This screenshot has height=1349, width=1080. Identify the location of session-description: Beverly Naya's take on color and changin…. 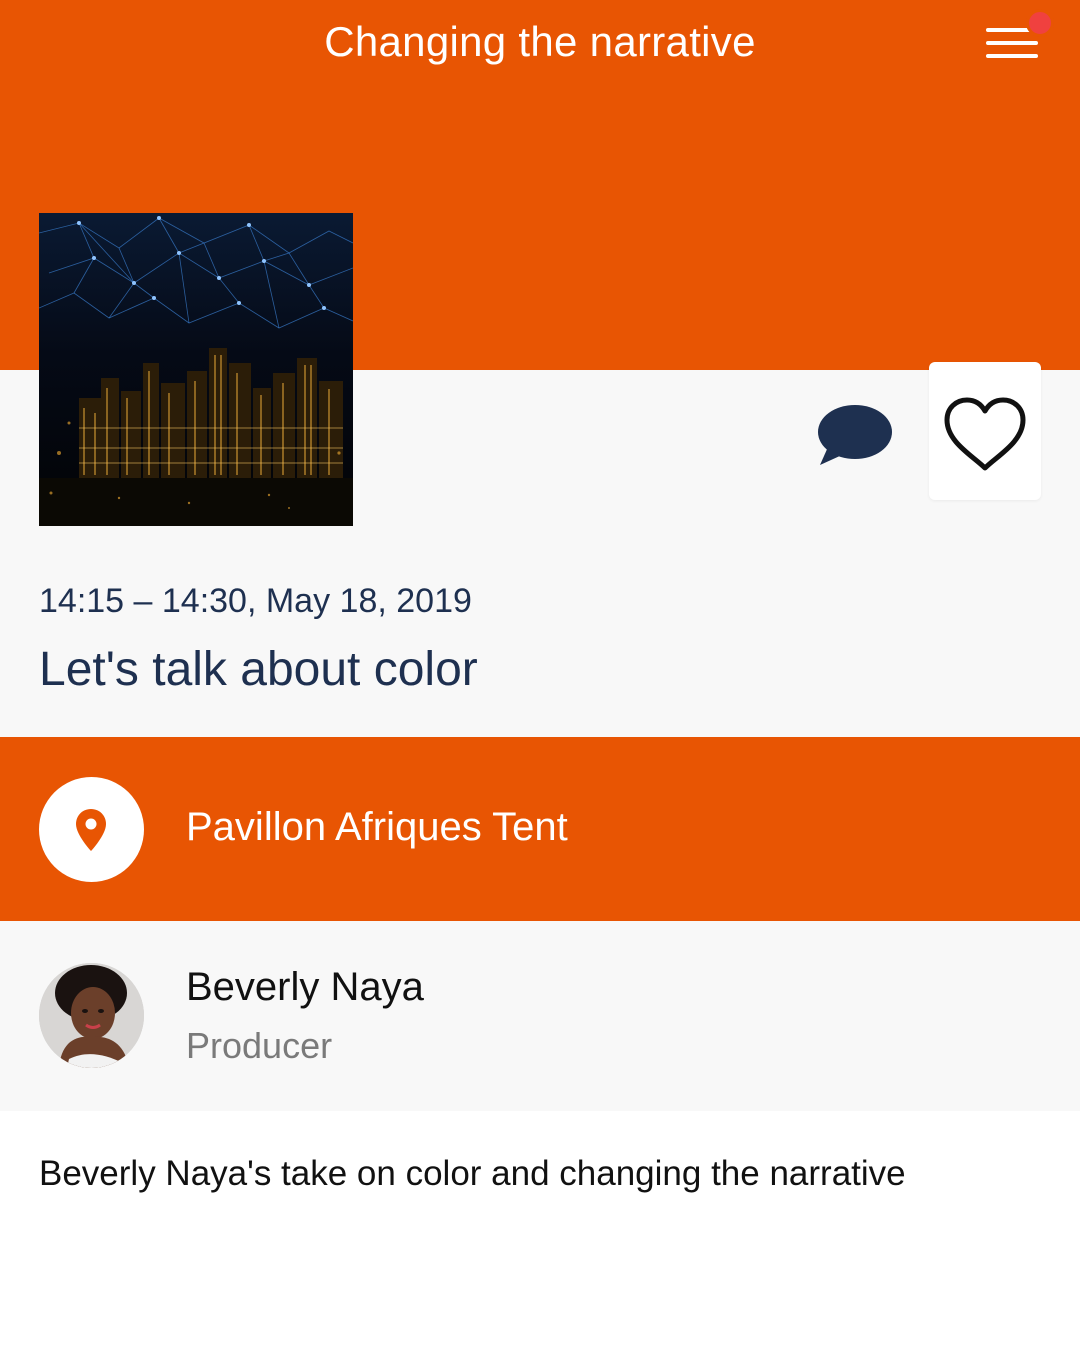
(472, 1173).